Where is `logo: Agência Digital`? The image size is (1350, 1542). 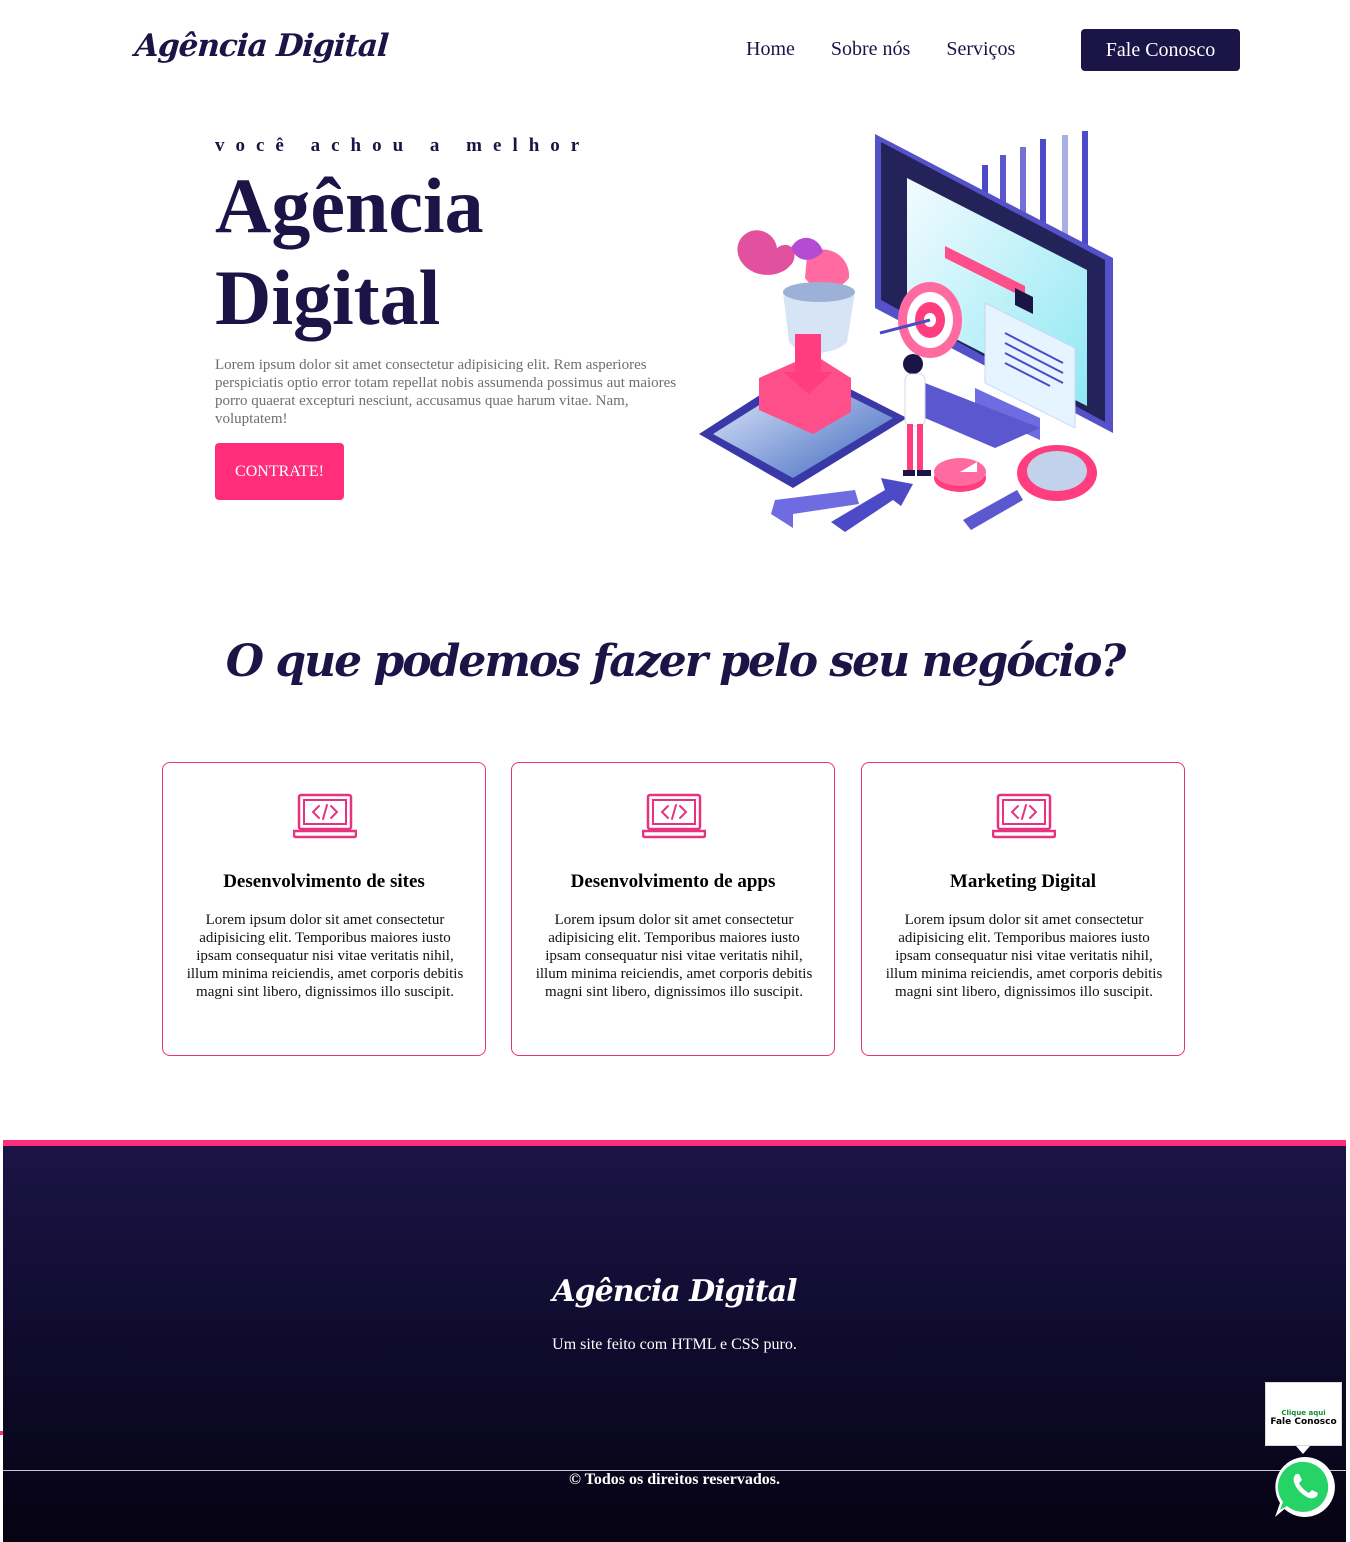
logo: Agência Digital is located at coordinates (261, 46).